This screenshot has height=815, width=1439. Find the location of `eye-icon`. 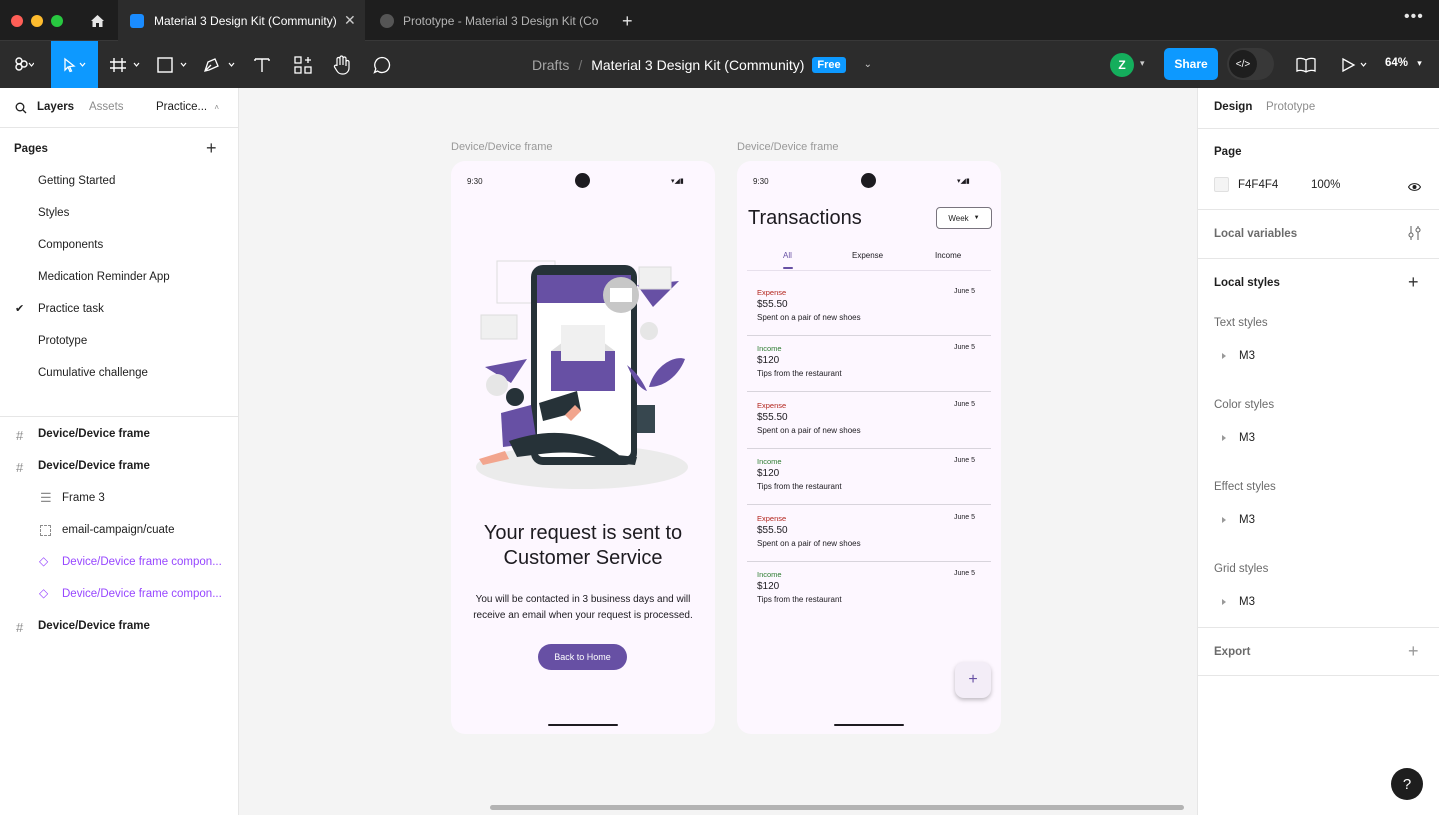

eye-icon is located at coordinates (1414, 188).